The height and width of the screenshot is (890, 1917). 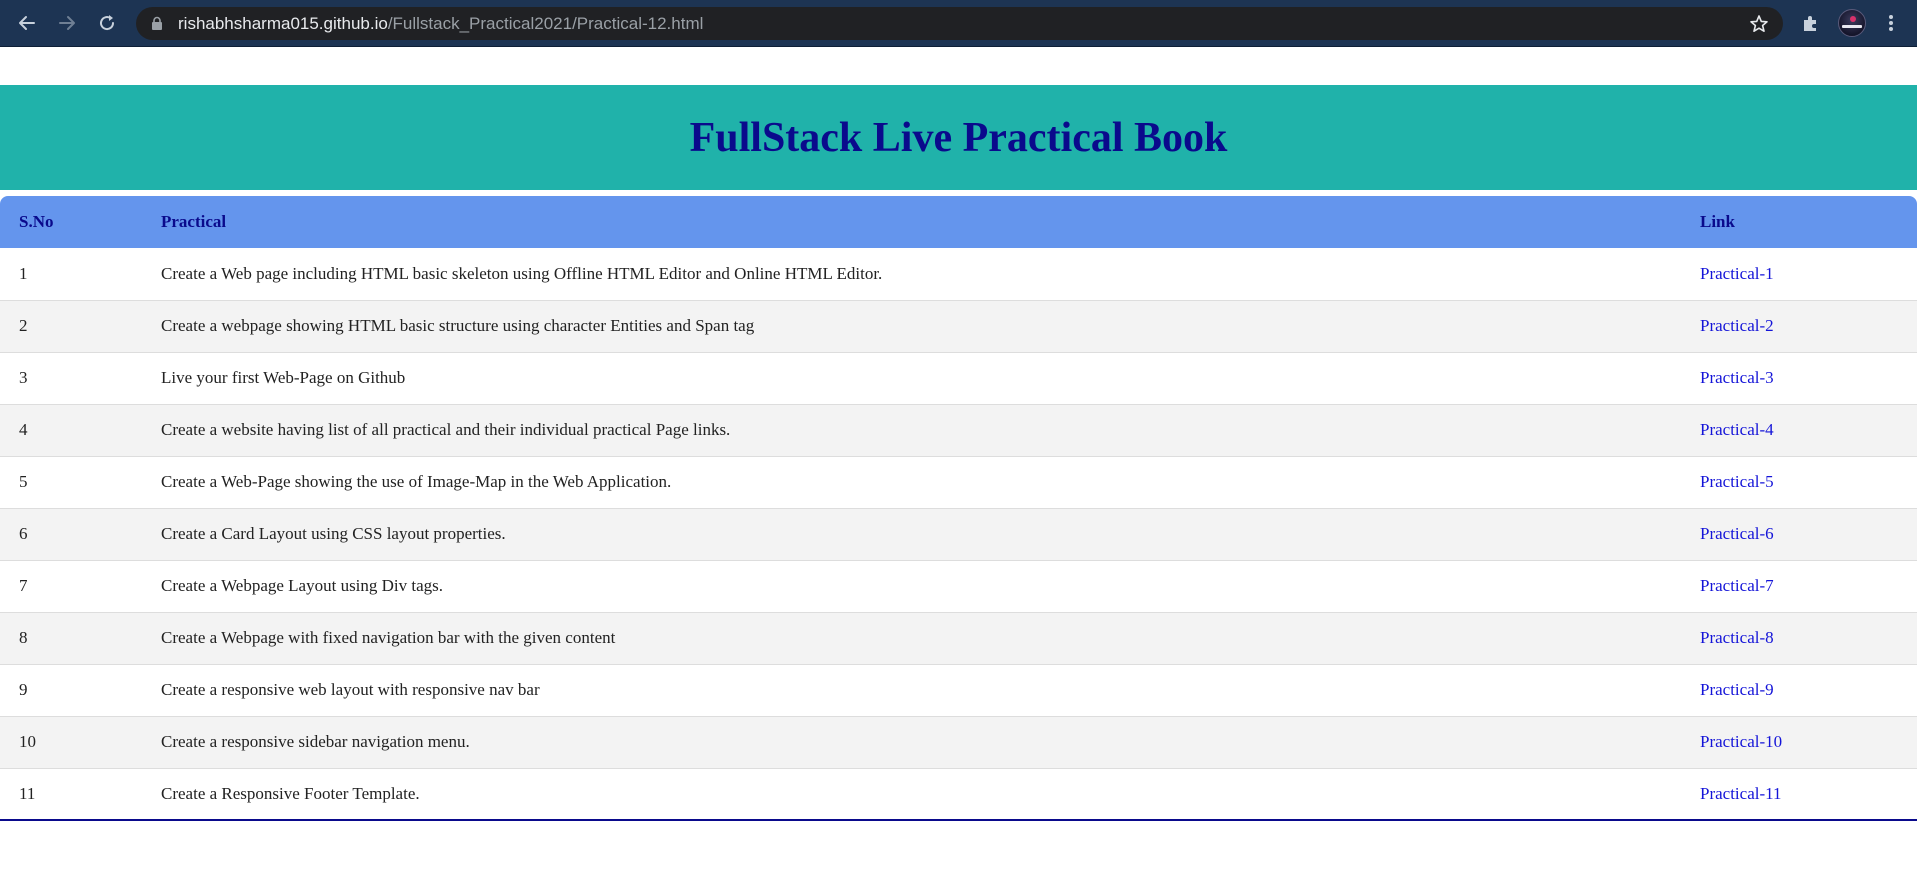 What do you see at coordinates (1853, 19) in the screenshot?
I see `avatar-dot` at bounding box center [1853, 19].